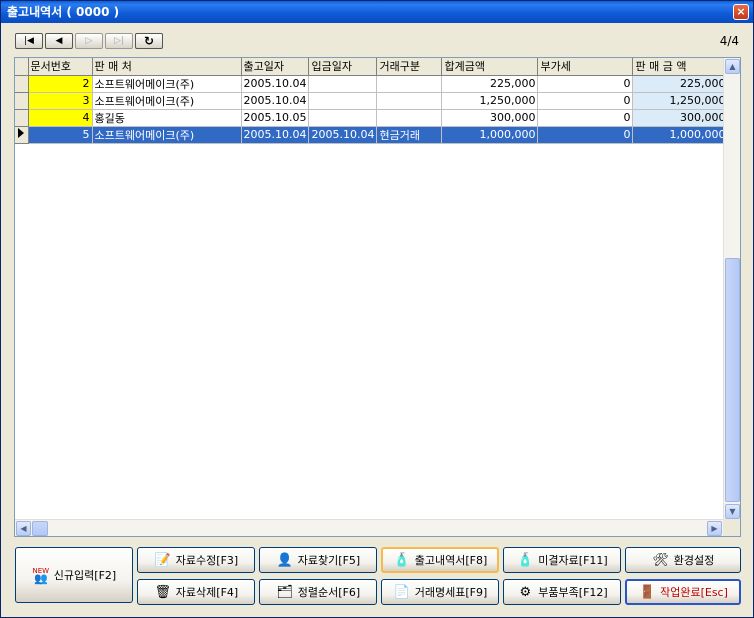 The height and width of the screenshot is (618, 754). What do you see at coordinates (732, 380) in the screenshot?
I see `vertical-scroll-thumb` at bounding box center [732, 380].